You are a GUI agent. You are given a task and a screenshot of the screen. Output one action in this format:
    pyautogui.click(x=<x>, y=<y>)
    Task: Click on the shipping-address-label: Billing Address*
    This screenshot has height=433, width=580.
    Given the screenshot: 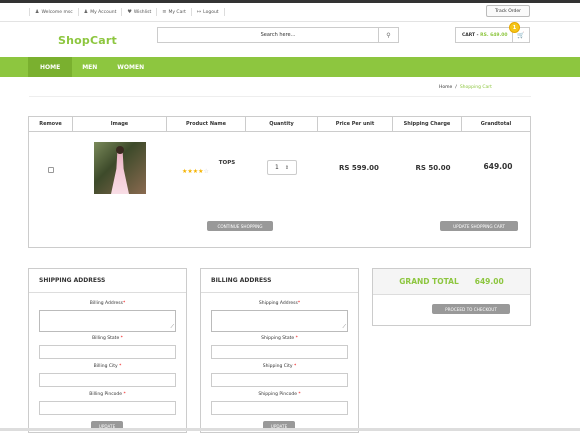 What is the action you would take?
    pyautogui.click(x=107, y=303)
    